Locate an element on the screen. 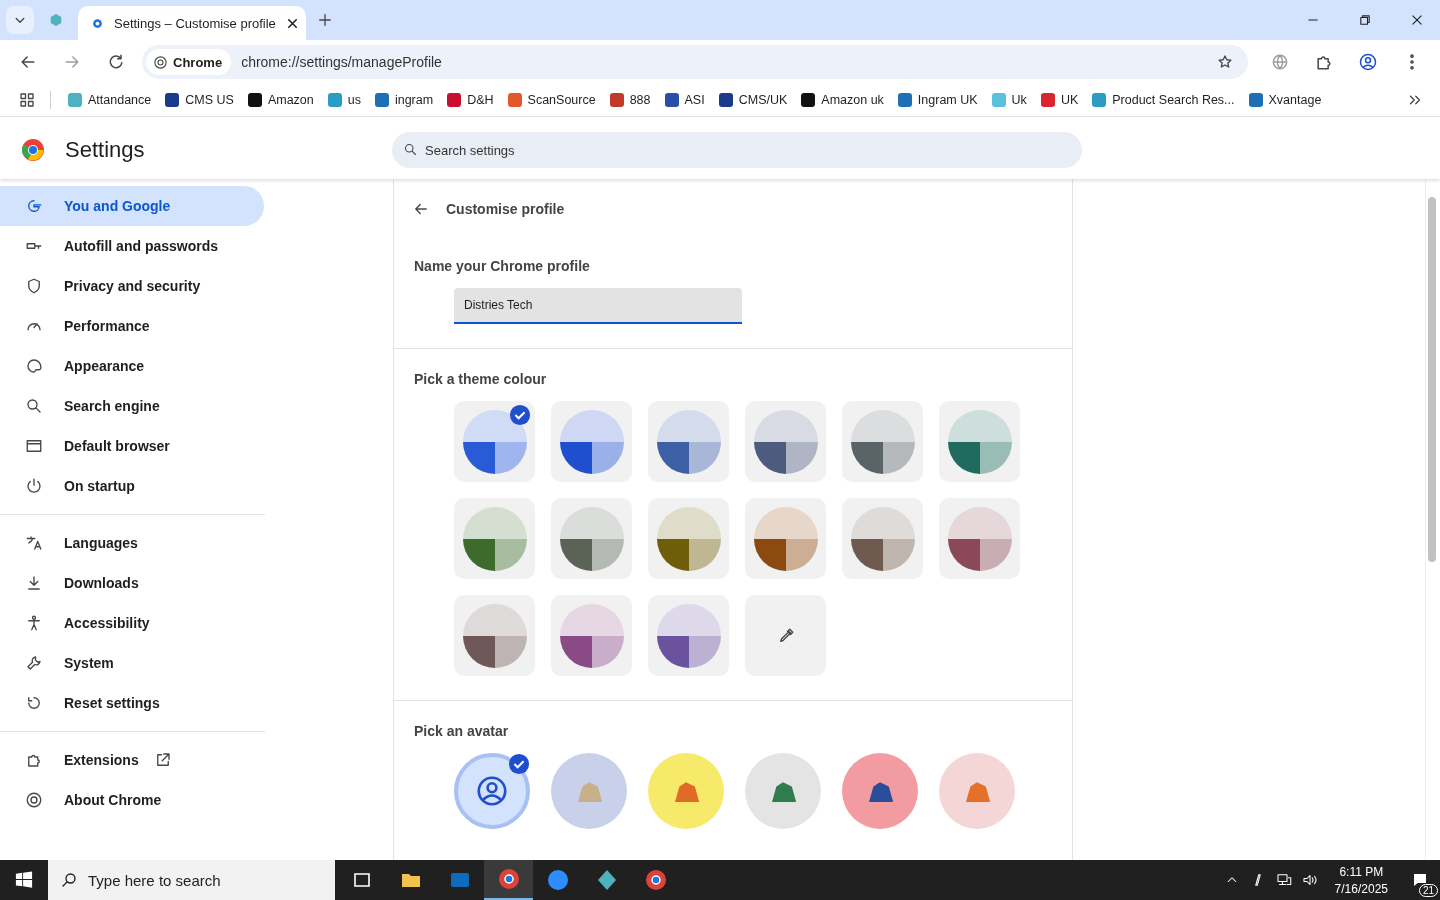 This screenshot has width=1440, height=900. zoom-icon is located at coordinates (557, 880).